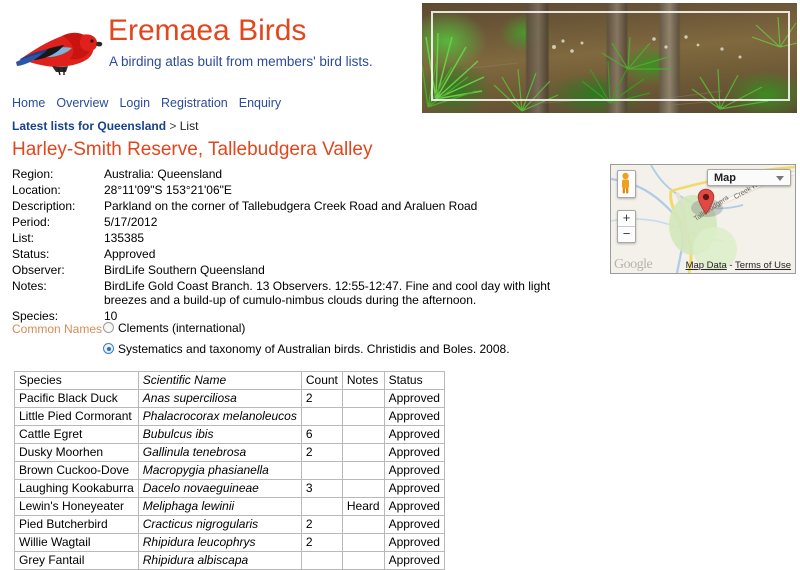  What do you see at coordinates (124, 238) in the screenshot?
I see `detail-value-list: 135385` at bounding box center [124, 238].